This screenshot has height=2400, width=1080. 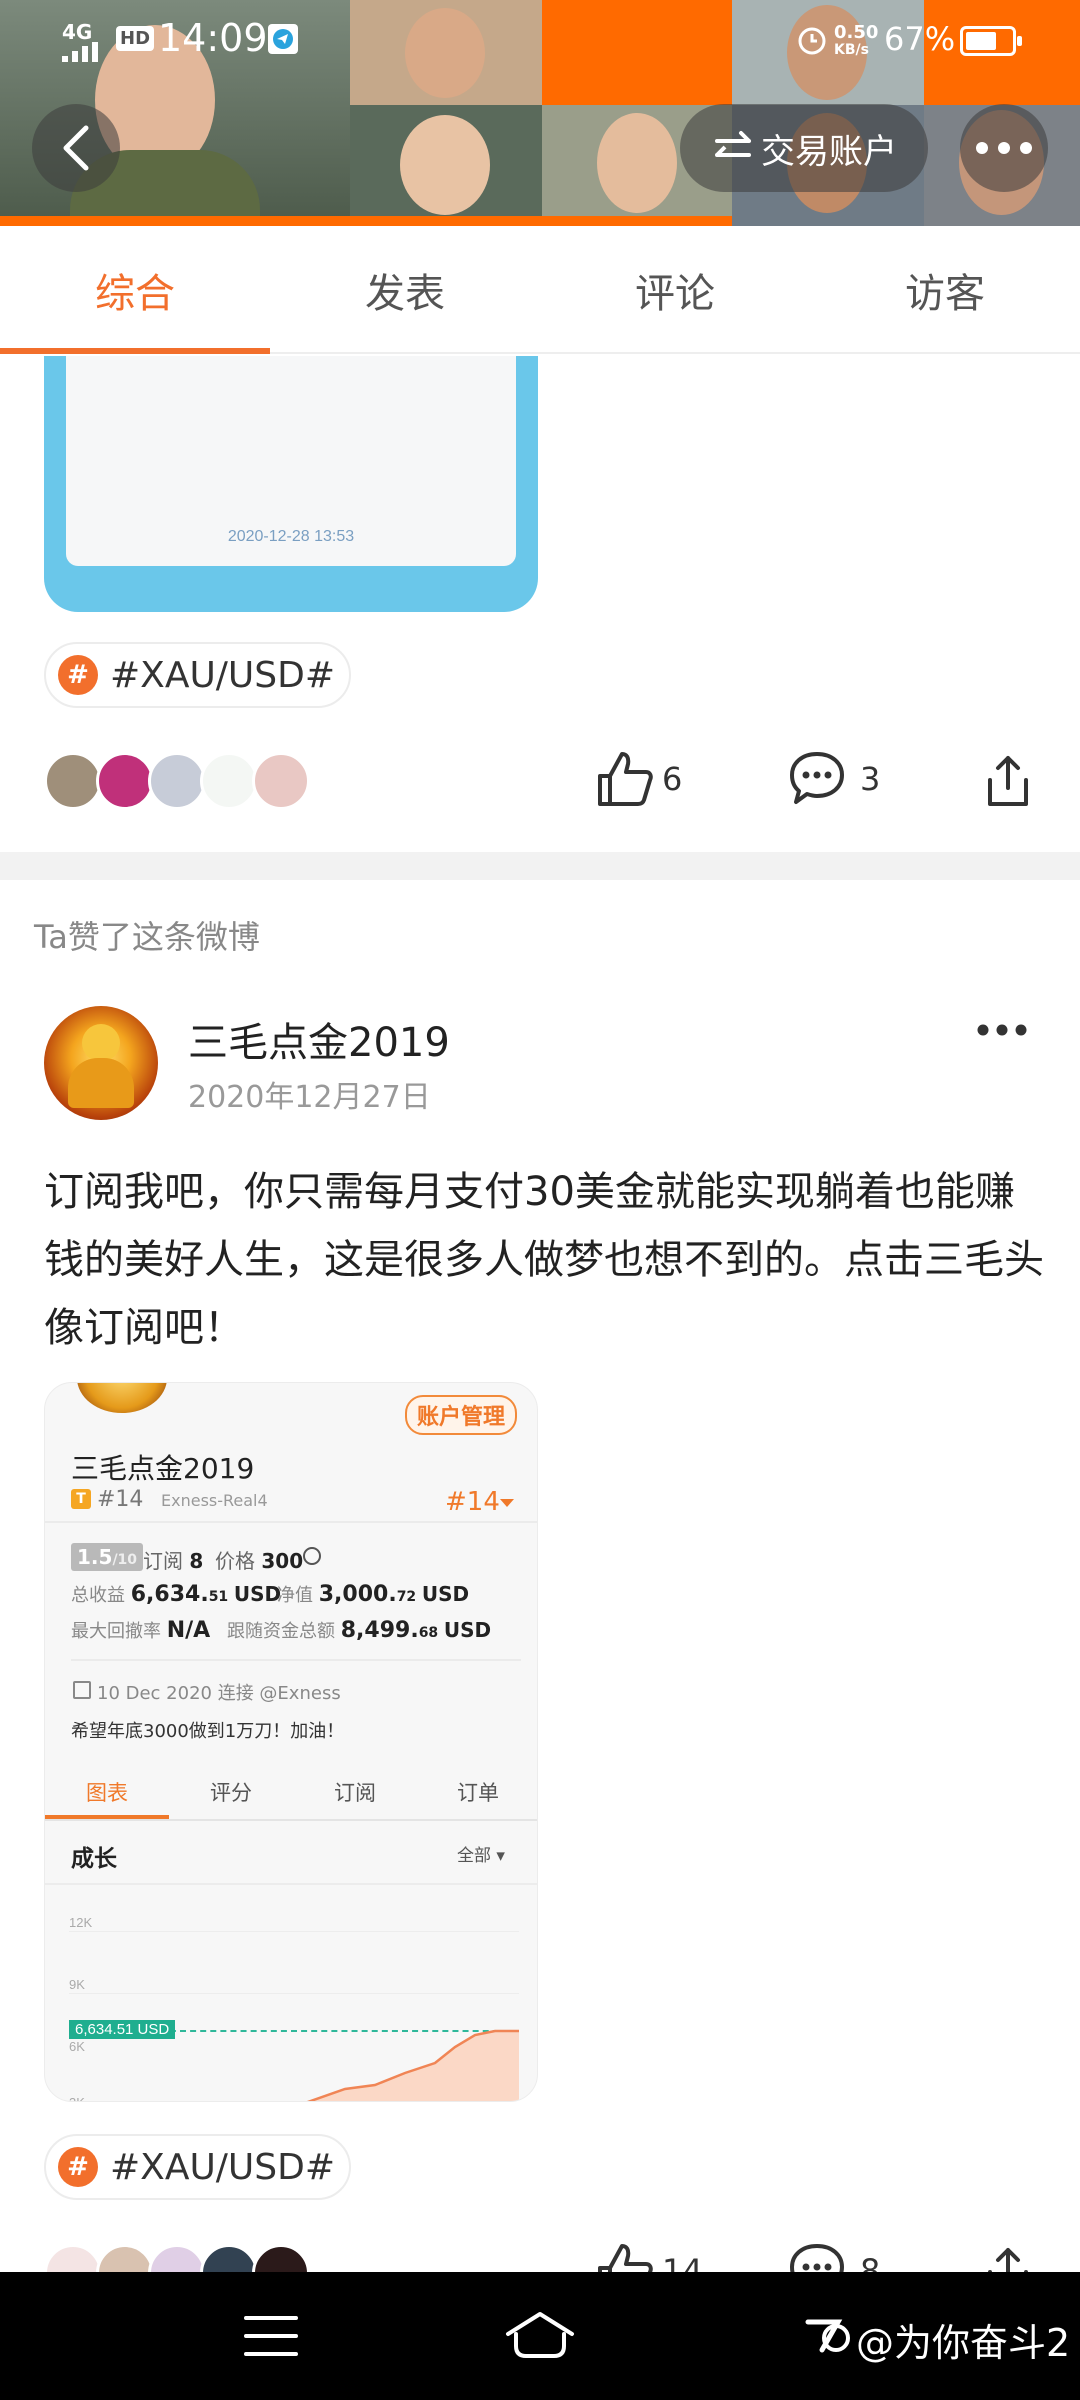 What do you see at coordinates (291, 536) in the screenshot?
I see `post-1-image-timestamp: 2020-12-28 13:53` at bounding box center [291, 536].